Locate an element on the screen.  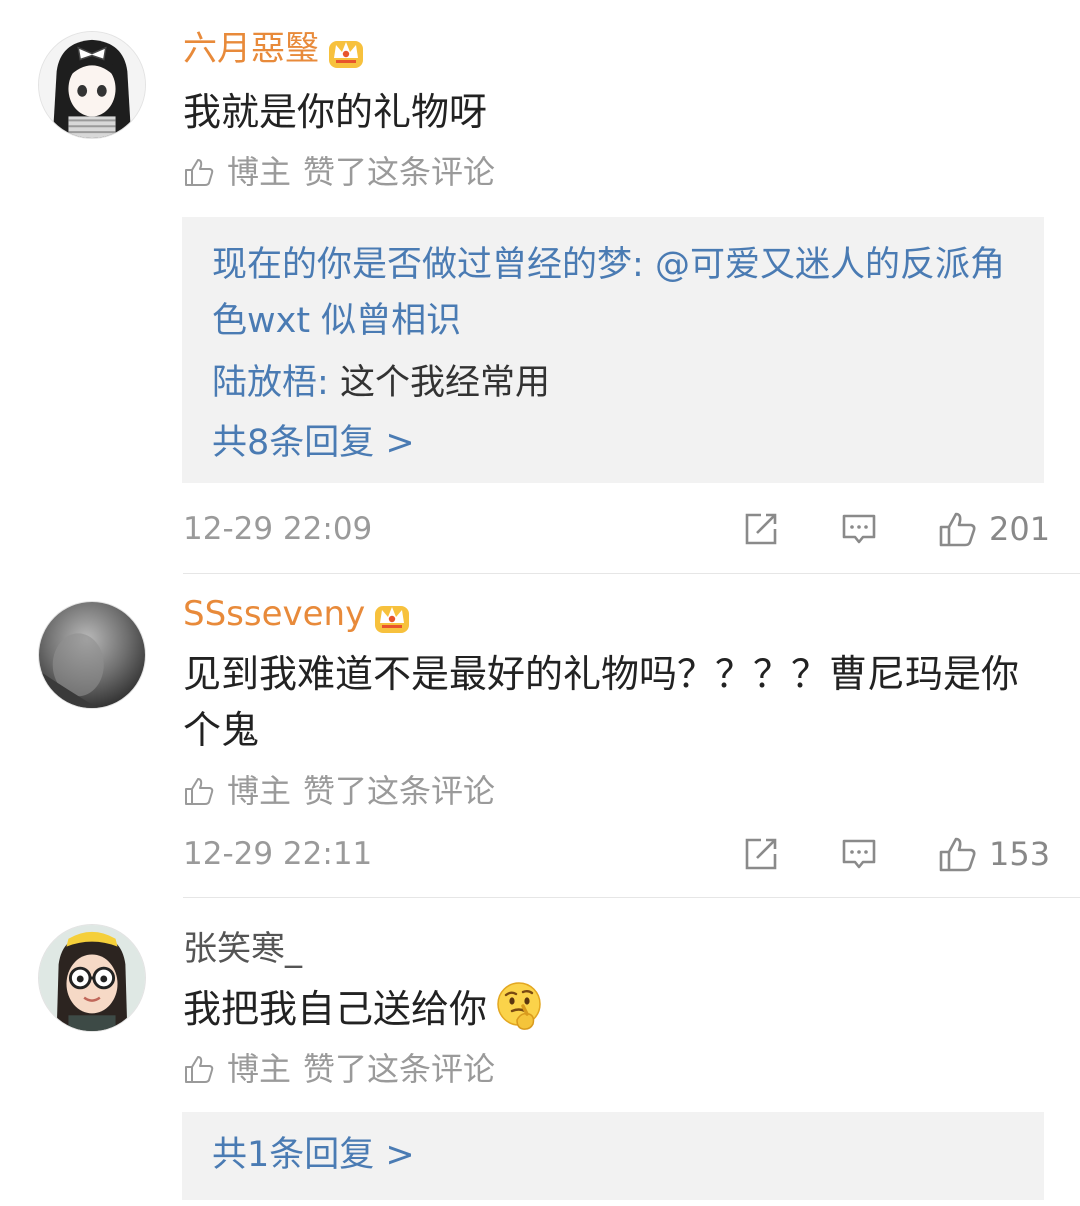
reply-author: 陆放梧: is located at coordinates (270, 383).